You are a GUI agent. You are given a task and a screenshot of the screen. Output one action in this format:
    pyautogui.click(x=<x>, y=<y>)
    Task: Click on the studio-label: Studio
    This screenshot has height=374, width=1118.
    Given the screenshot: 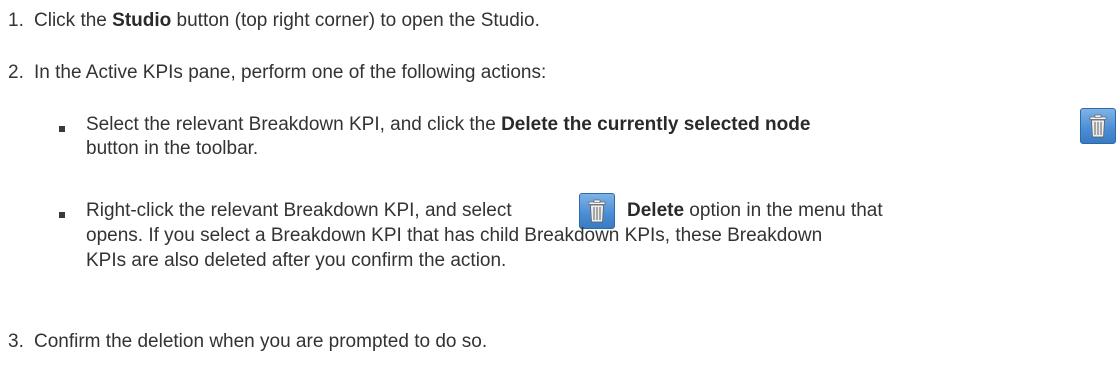 What is the action you would take?
    pyautogui.click(x=142, y=20)
    